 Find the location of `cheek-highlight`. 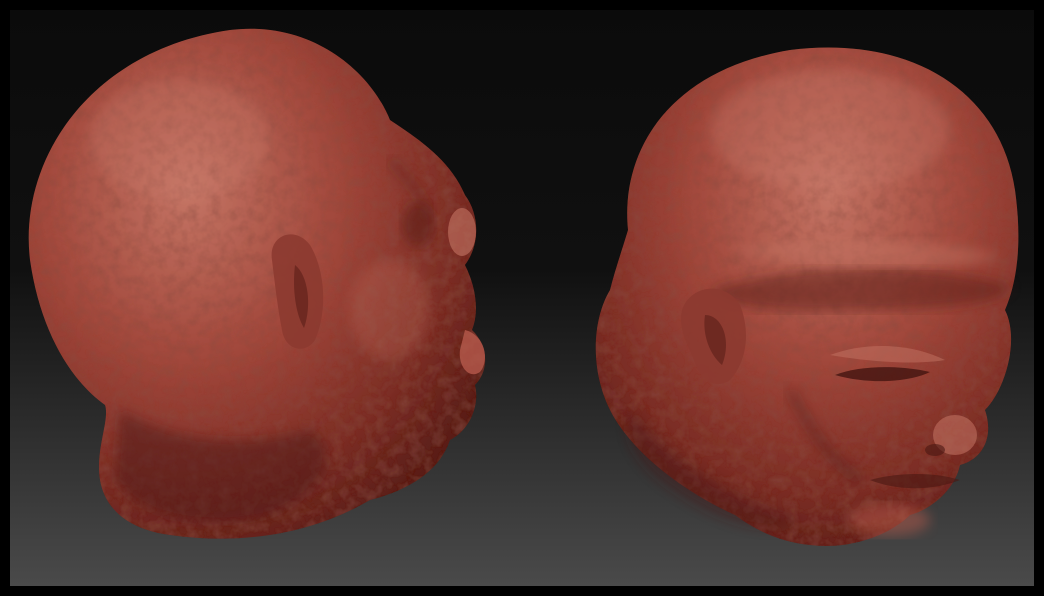

cheek-highlight is located at coordinates (390, 310).